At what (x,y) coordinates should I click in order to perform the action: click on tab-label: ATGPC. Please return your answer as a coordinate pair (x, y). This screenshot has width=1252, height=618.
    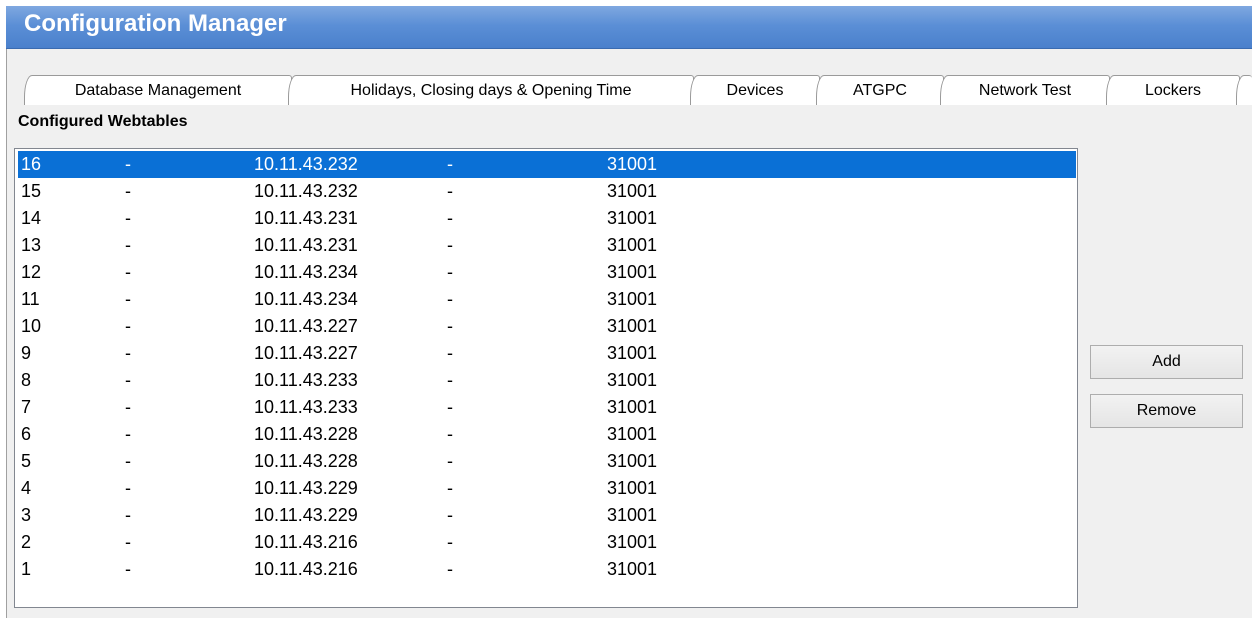
    Looking at the image, I should click on (880, 90).